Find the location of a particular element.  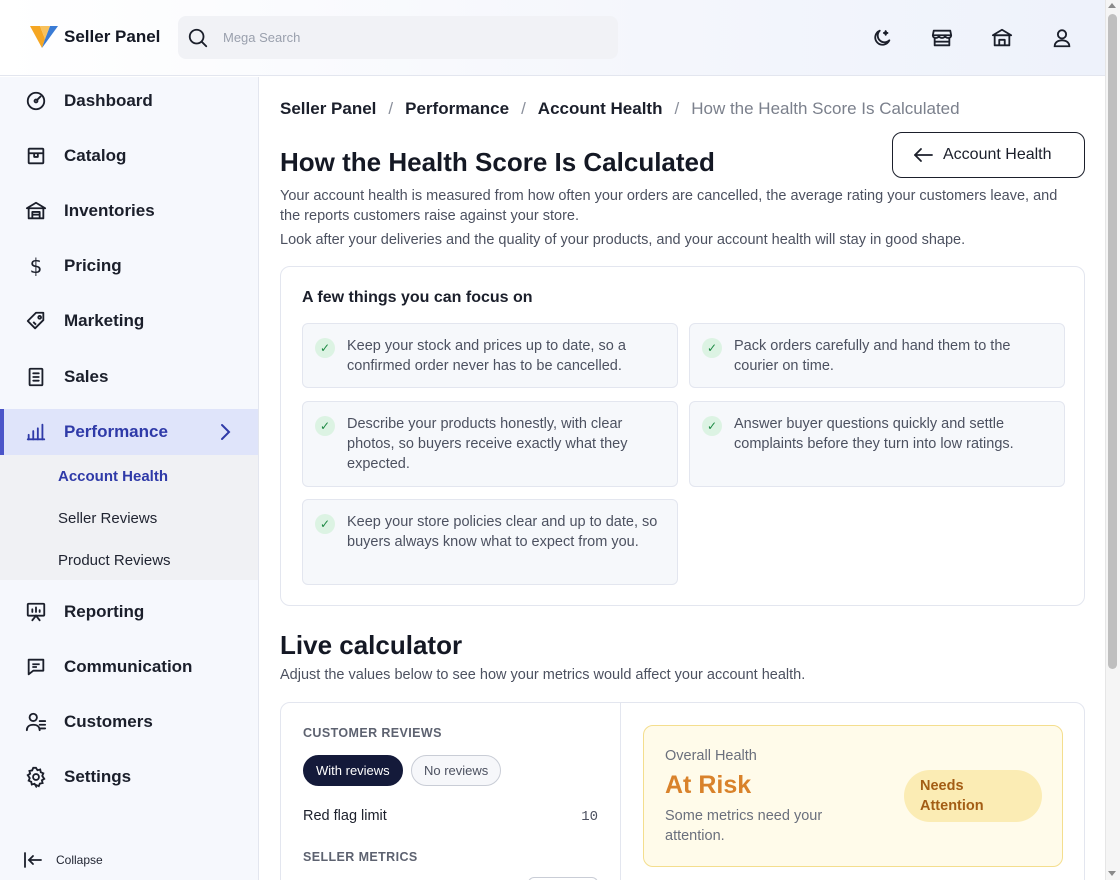

collapse-sidebar-button: Collapse is located at coordinates (63, 860).